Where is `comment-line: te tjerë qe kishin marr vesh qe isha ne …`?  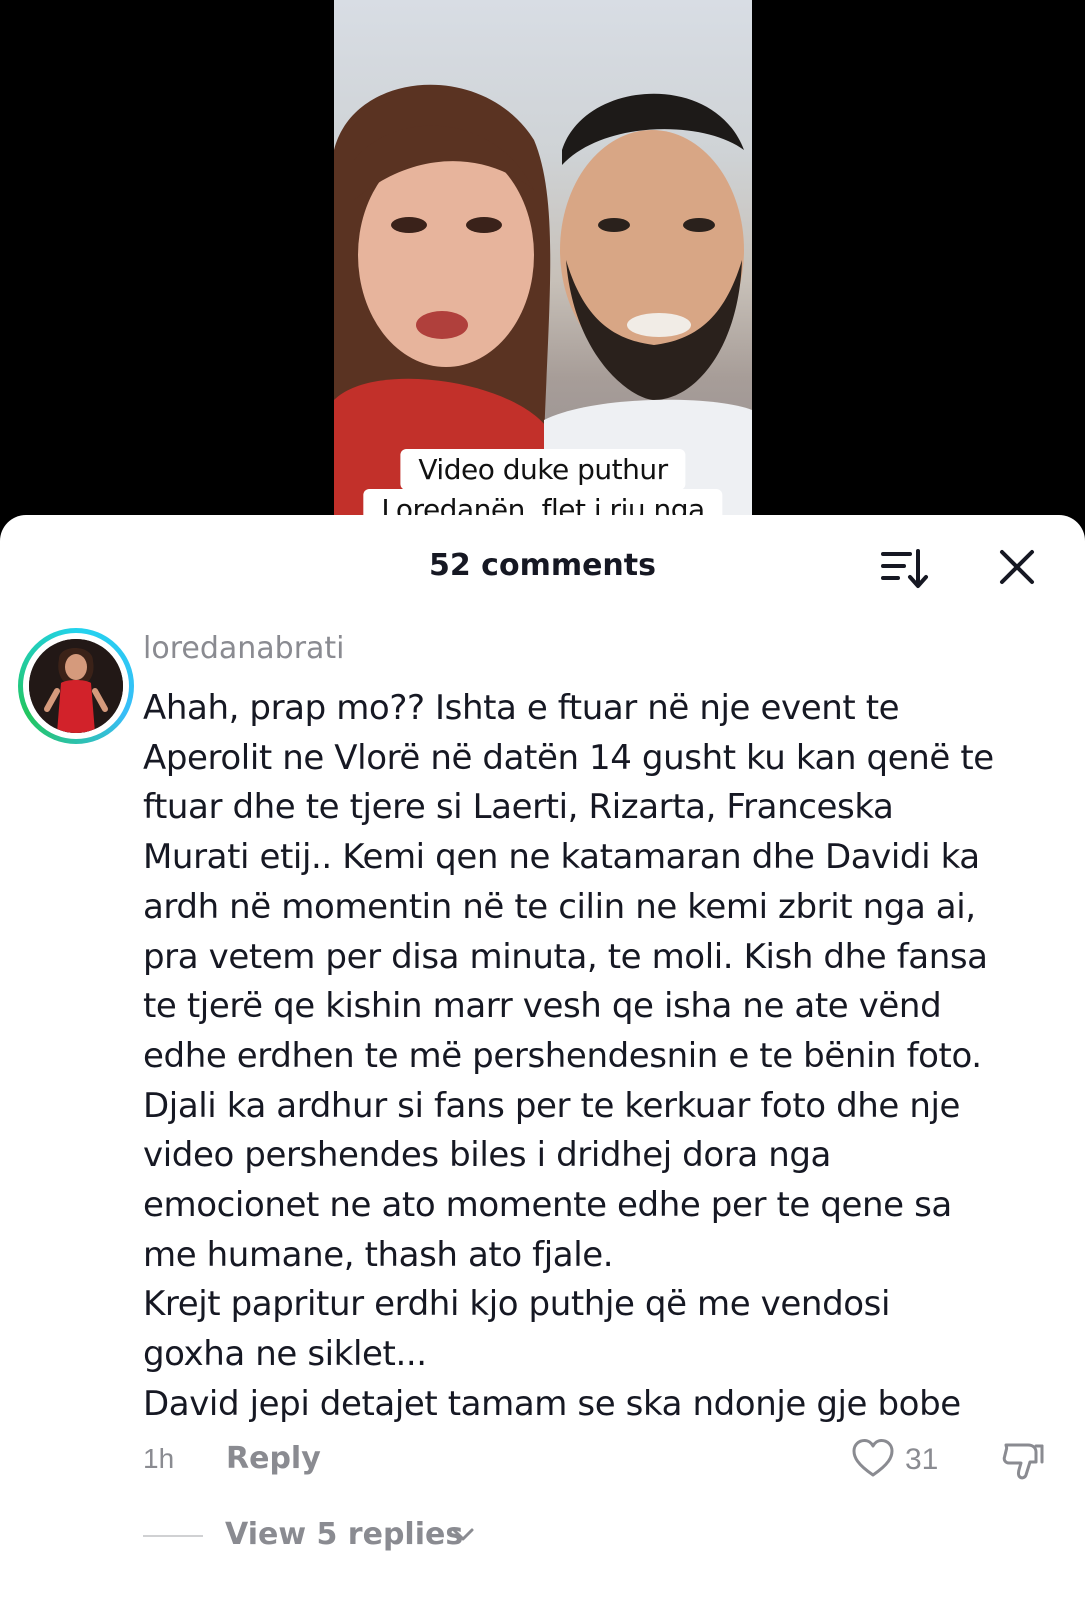 comment-line: te tjerë qe kishin marr vesh qe isha ne … is located at coordinates (542, 1006).